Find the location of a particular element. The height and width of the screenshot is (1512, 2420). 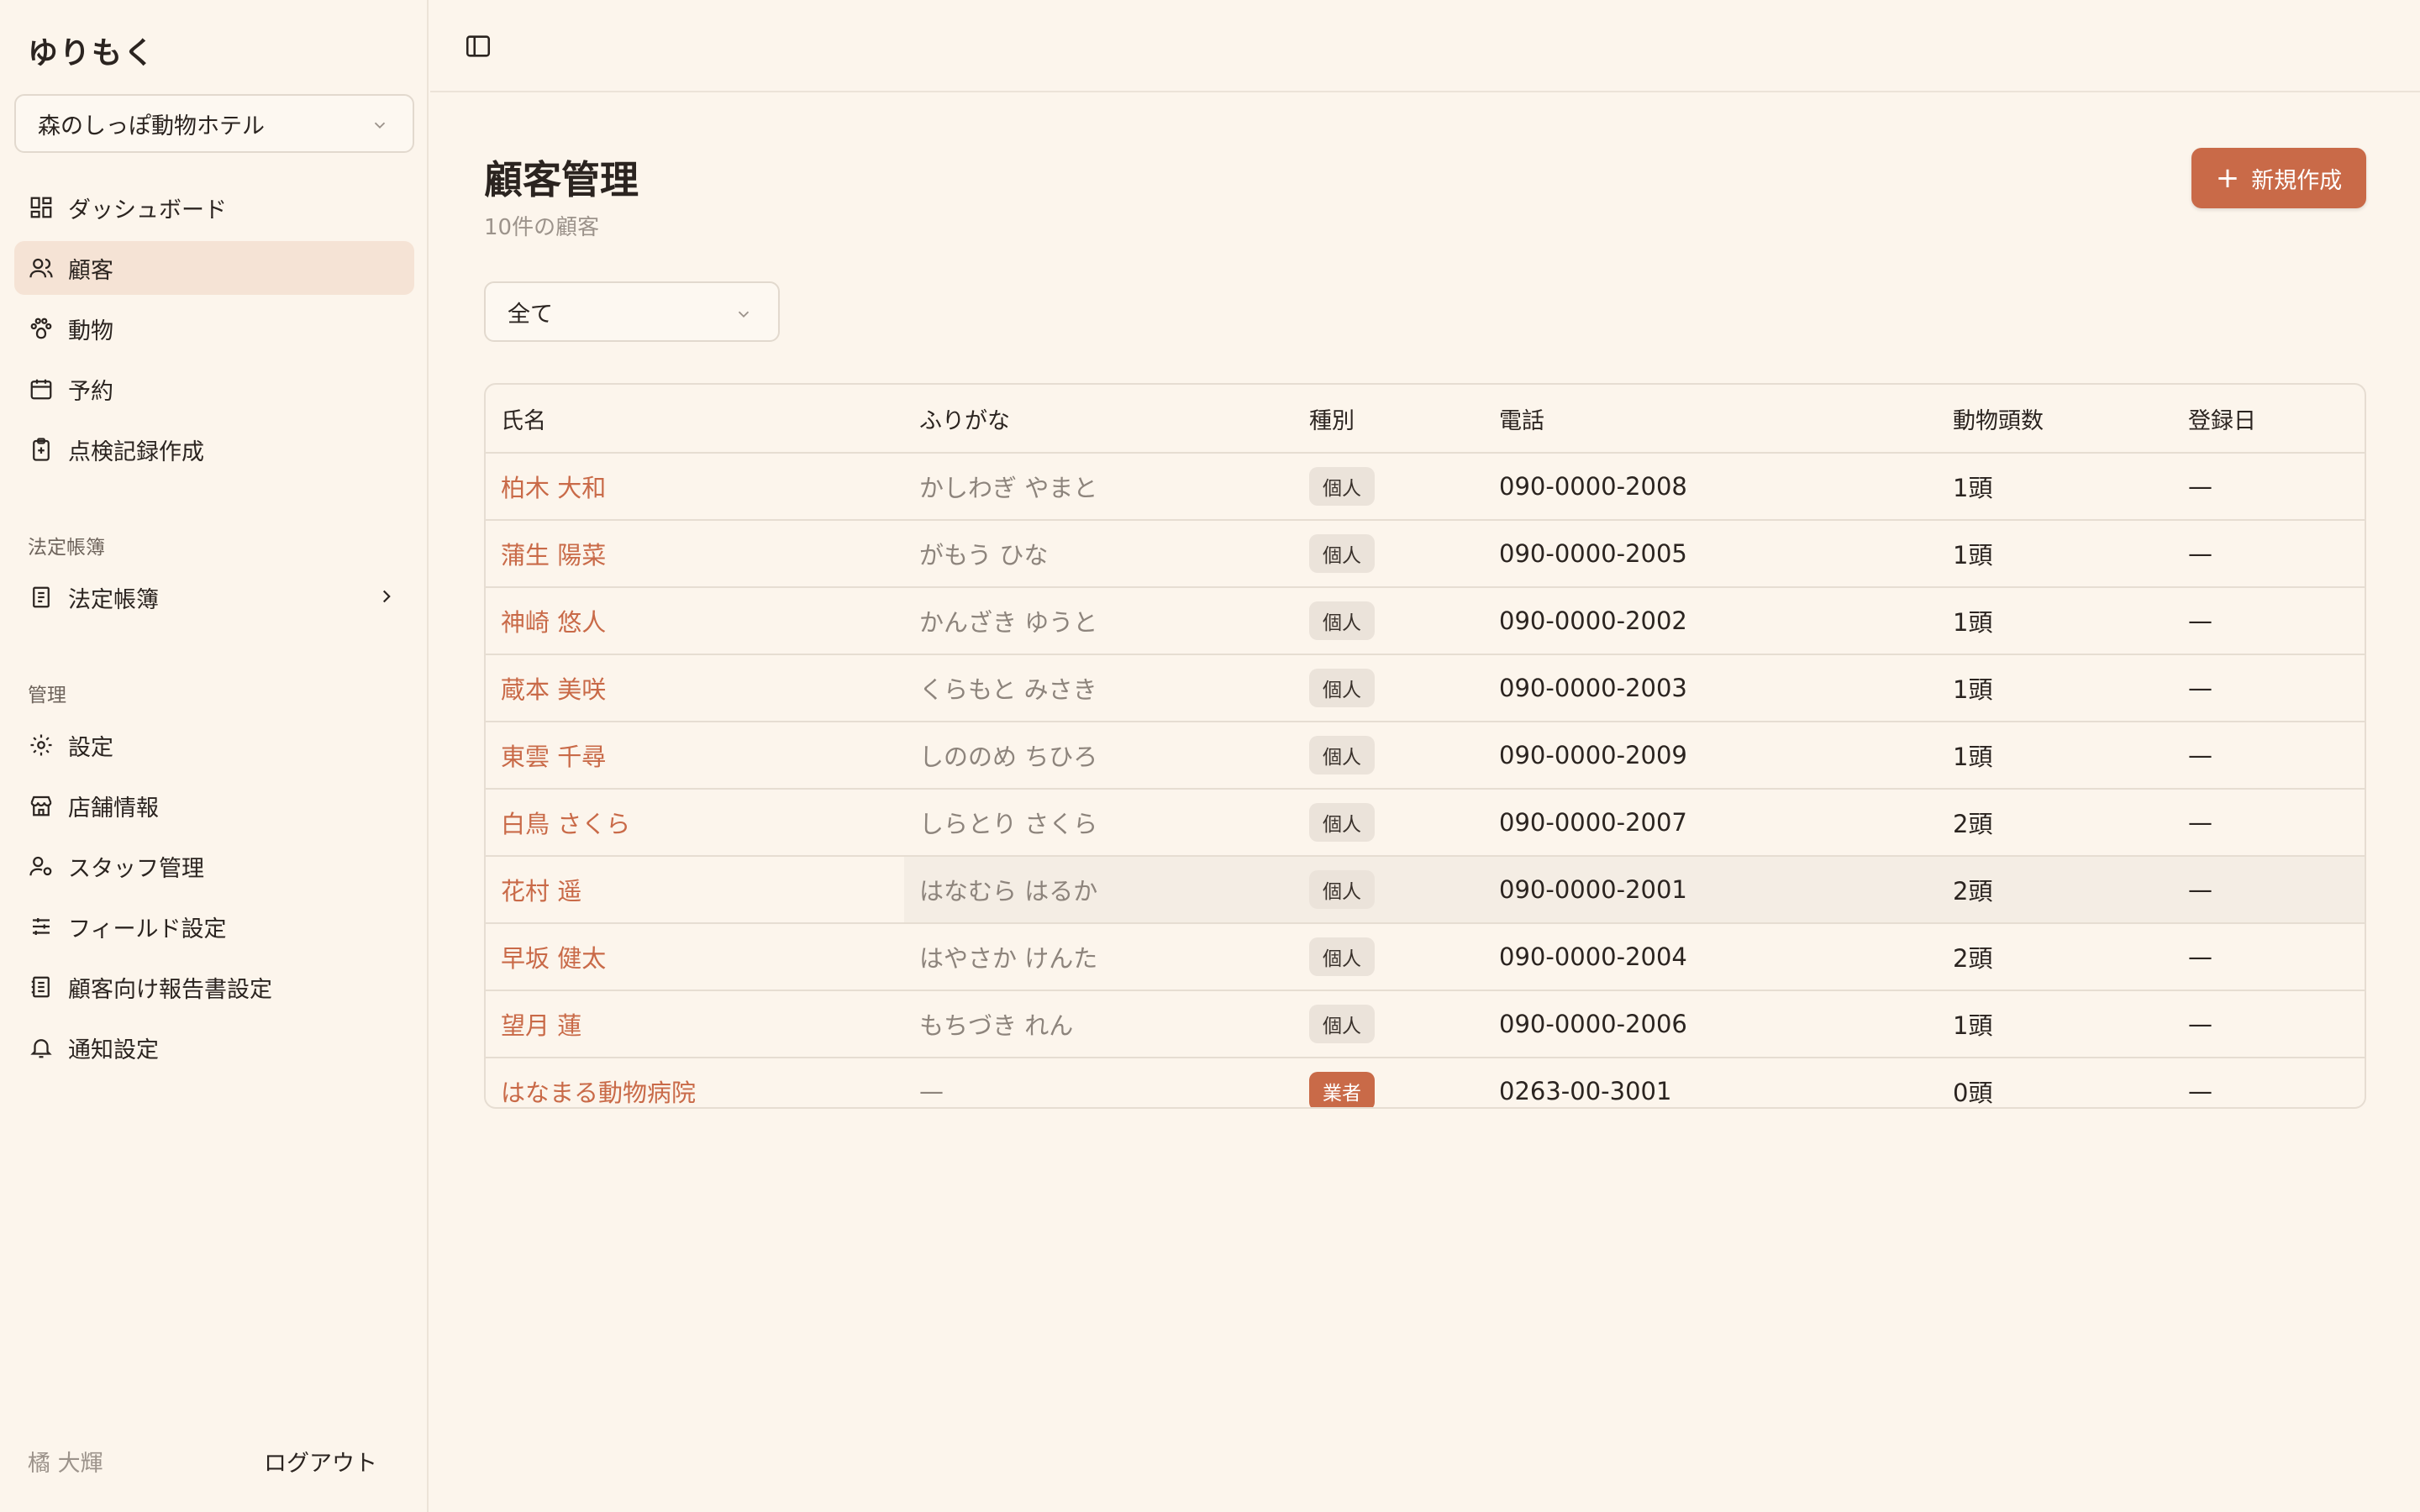

column-header-name: 氏名 is located at coordinates (523, 418).